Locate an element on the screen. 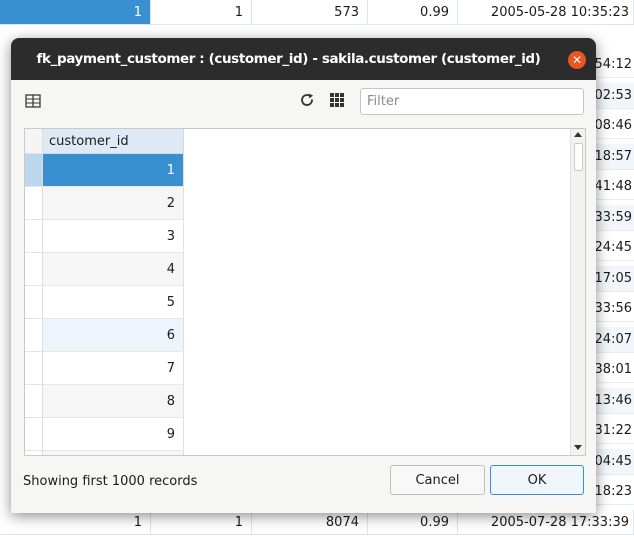 The height and width of the screenshot is (536, 634). table-cell: 8074 is located at coordinates (310, 522).